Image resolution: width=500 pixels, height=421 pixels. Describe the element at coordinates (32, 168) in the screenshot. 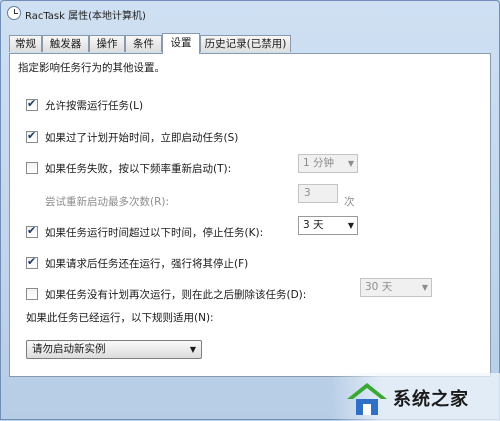

I see `restart-on-fail-checkbox` at that location.